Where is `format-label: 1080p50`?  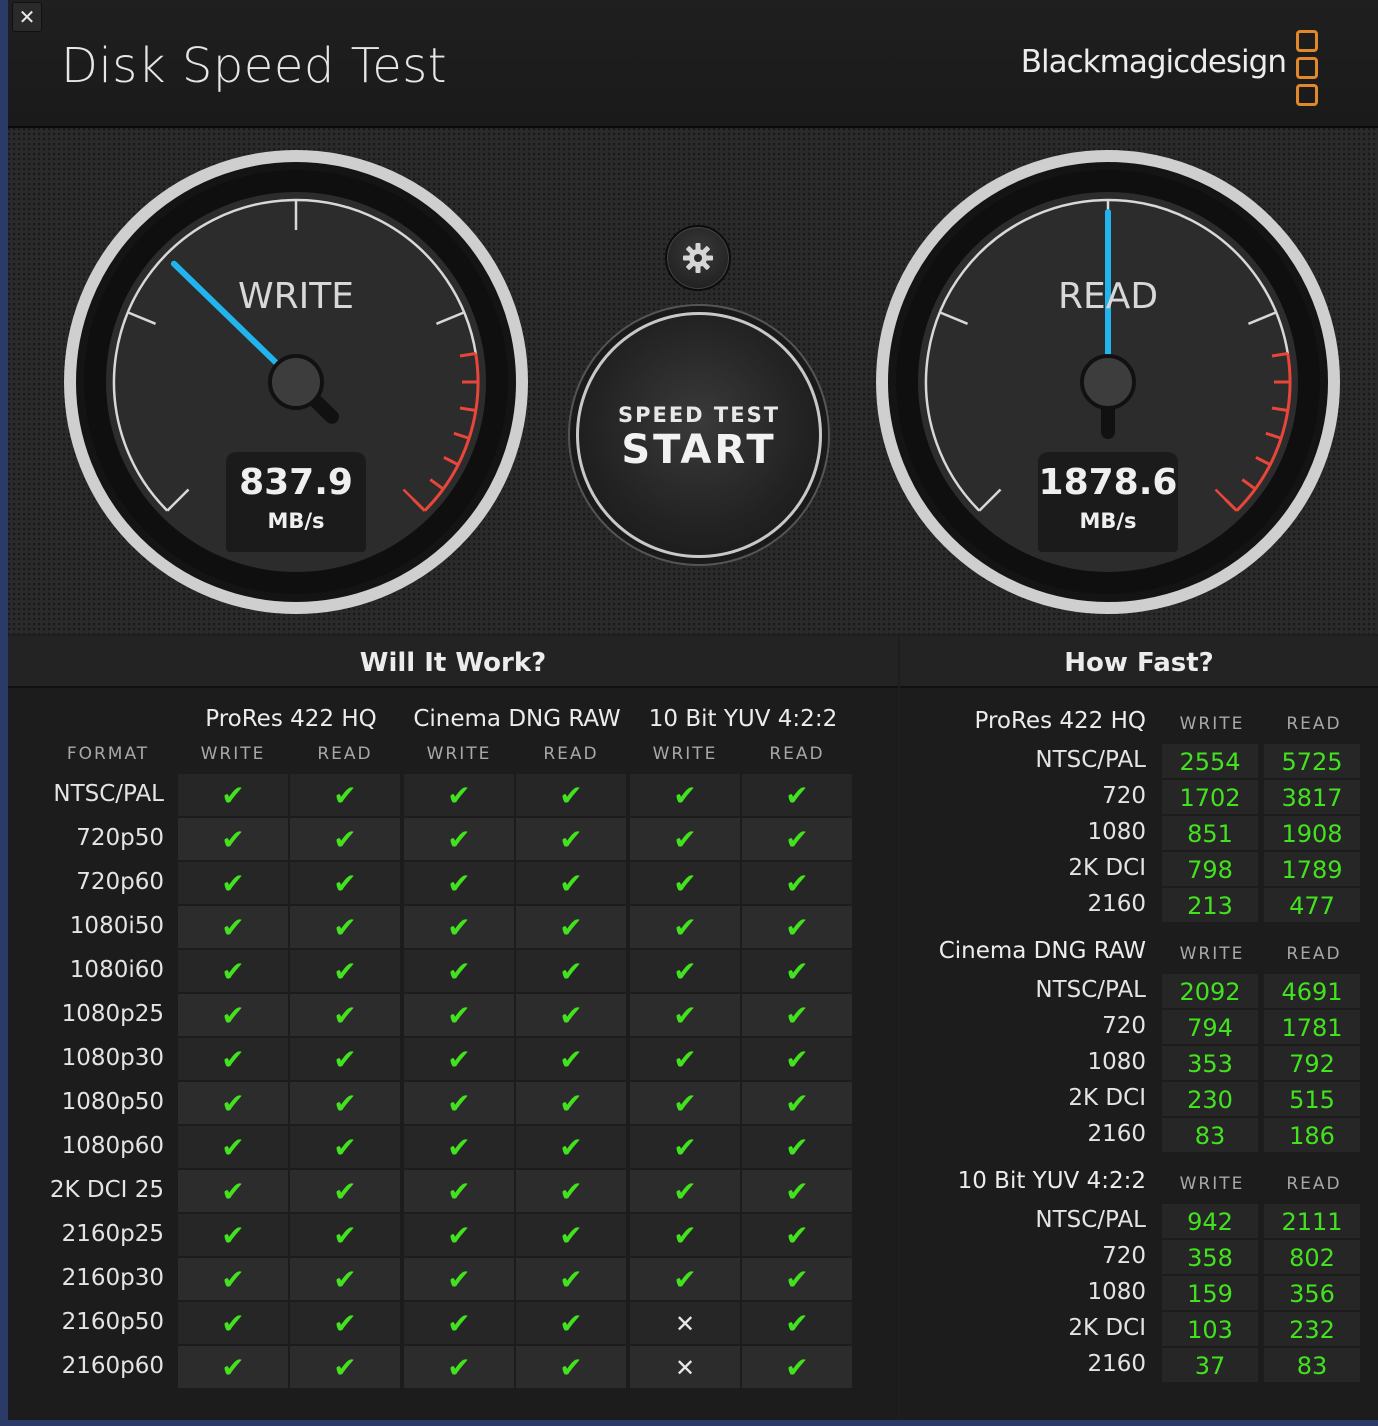
format-label: 1080p50 is located at coordinates (112, 1102).